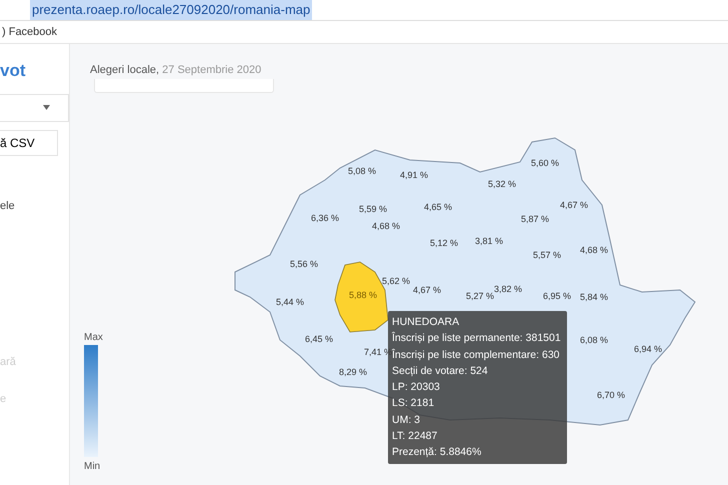 This screenshot has height=485, width=728. What do you see at coordinates (489, 241) in the screenshot?
I see `county-value: 3,81 %` at bounding box center [489, 241].